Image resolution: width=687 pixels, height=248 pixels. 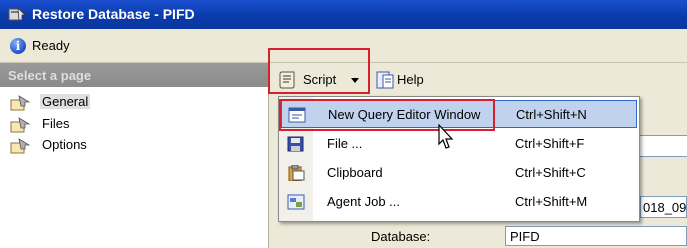 I want to click on page-selector-title: Select a page, so click(x=50, y=75).